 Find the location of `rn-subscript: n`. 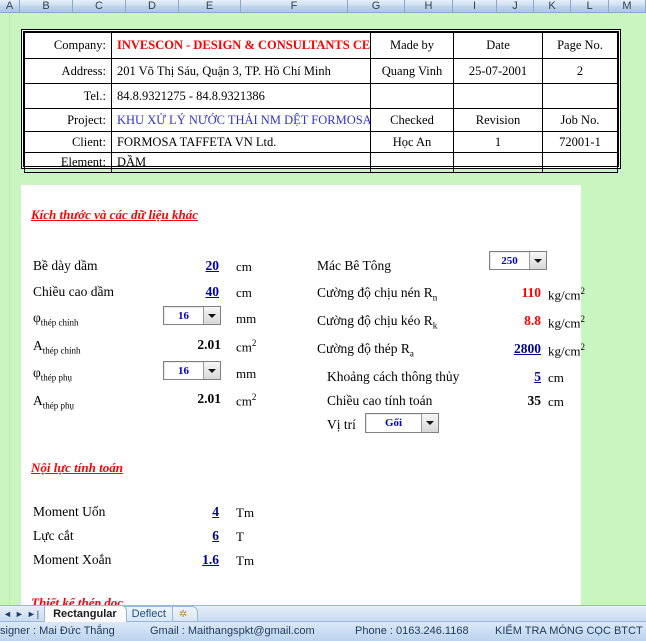

rn-subscript: n is located at coordinates (435, 297).